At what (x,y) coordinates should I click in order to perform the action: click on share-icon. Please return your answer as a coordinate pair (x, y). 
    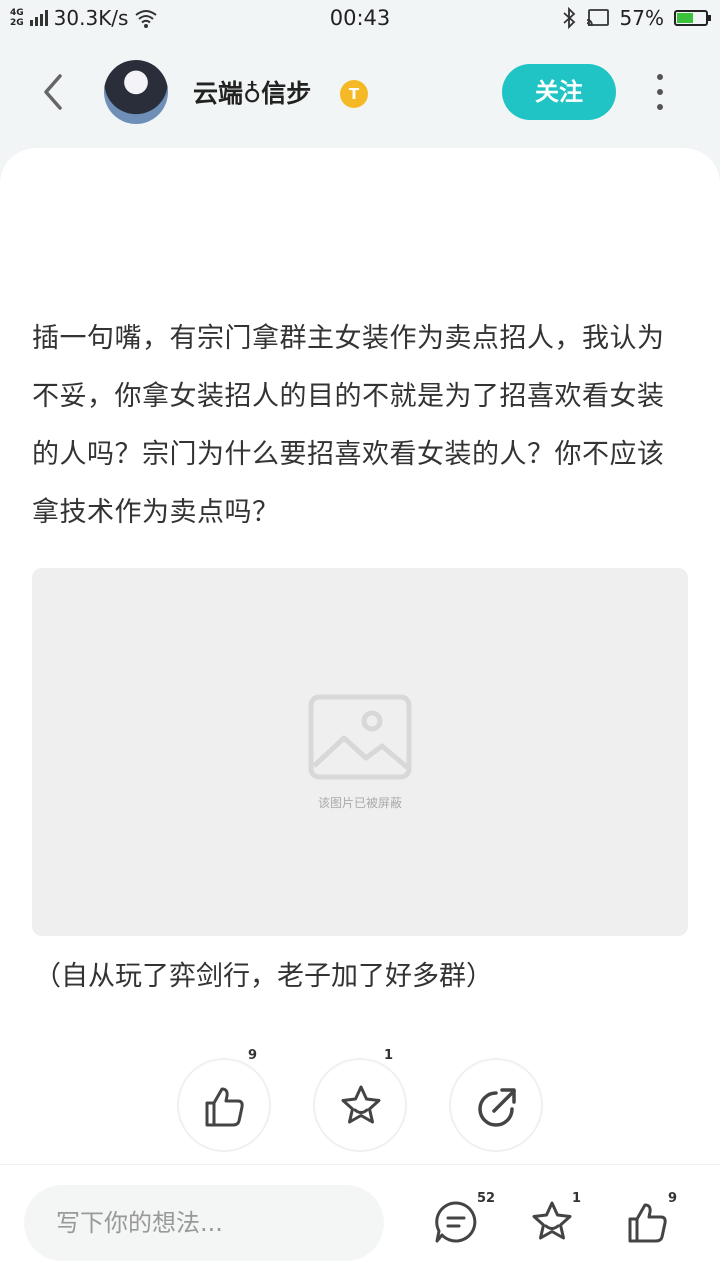
    Looking at the image, I should click on (497, 1107).